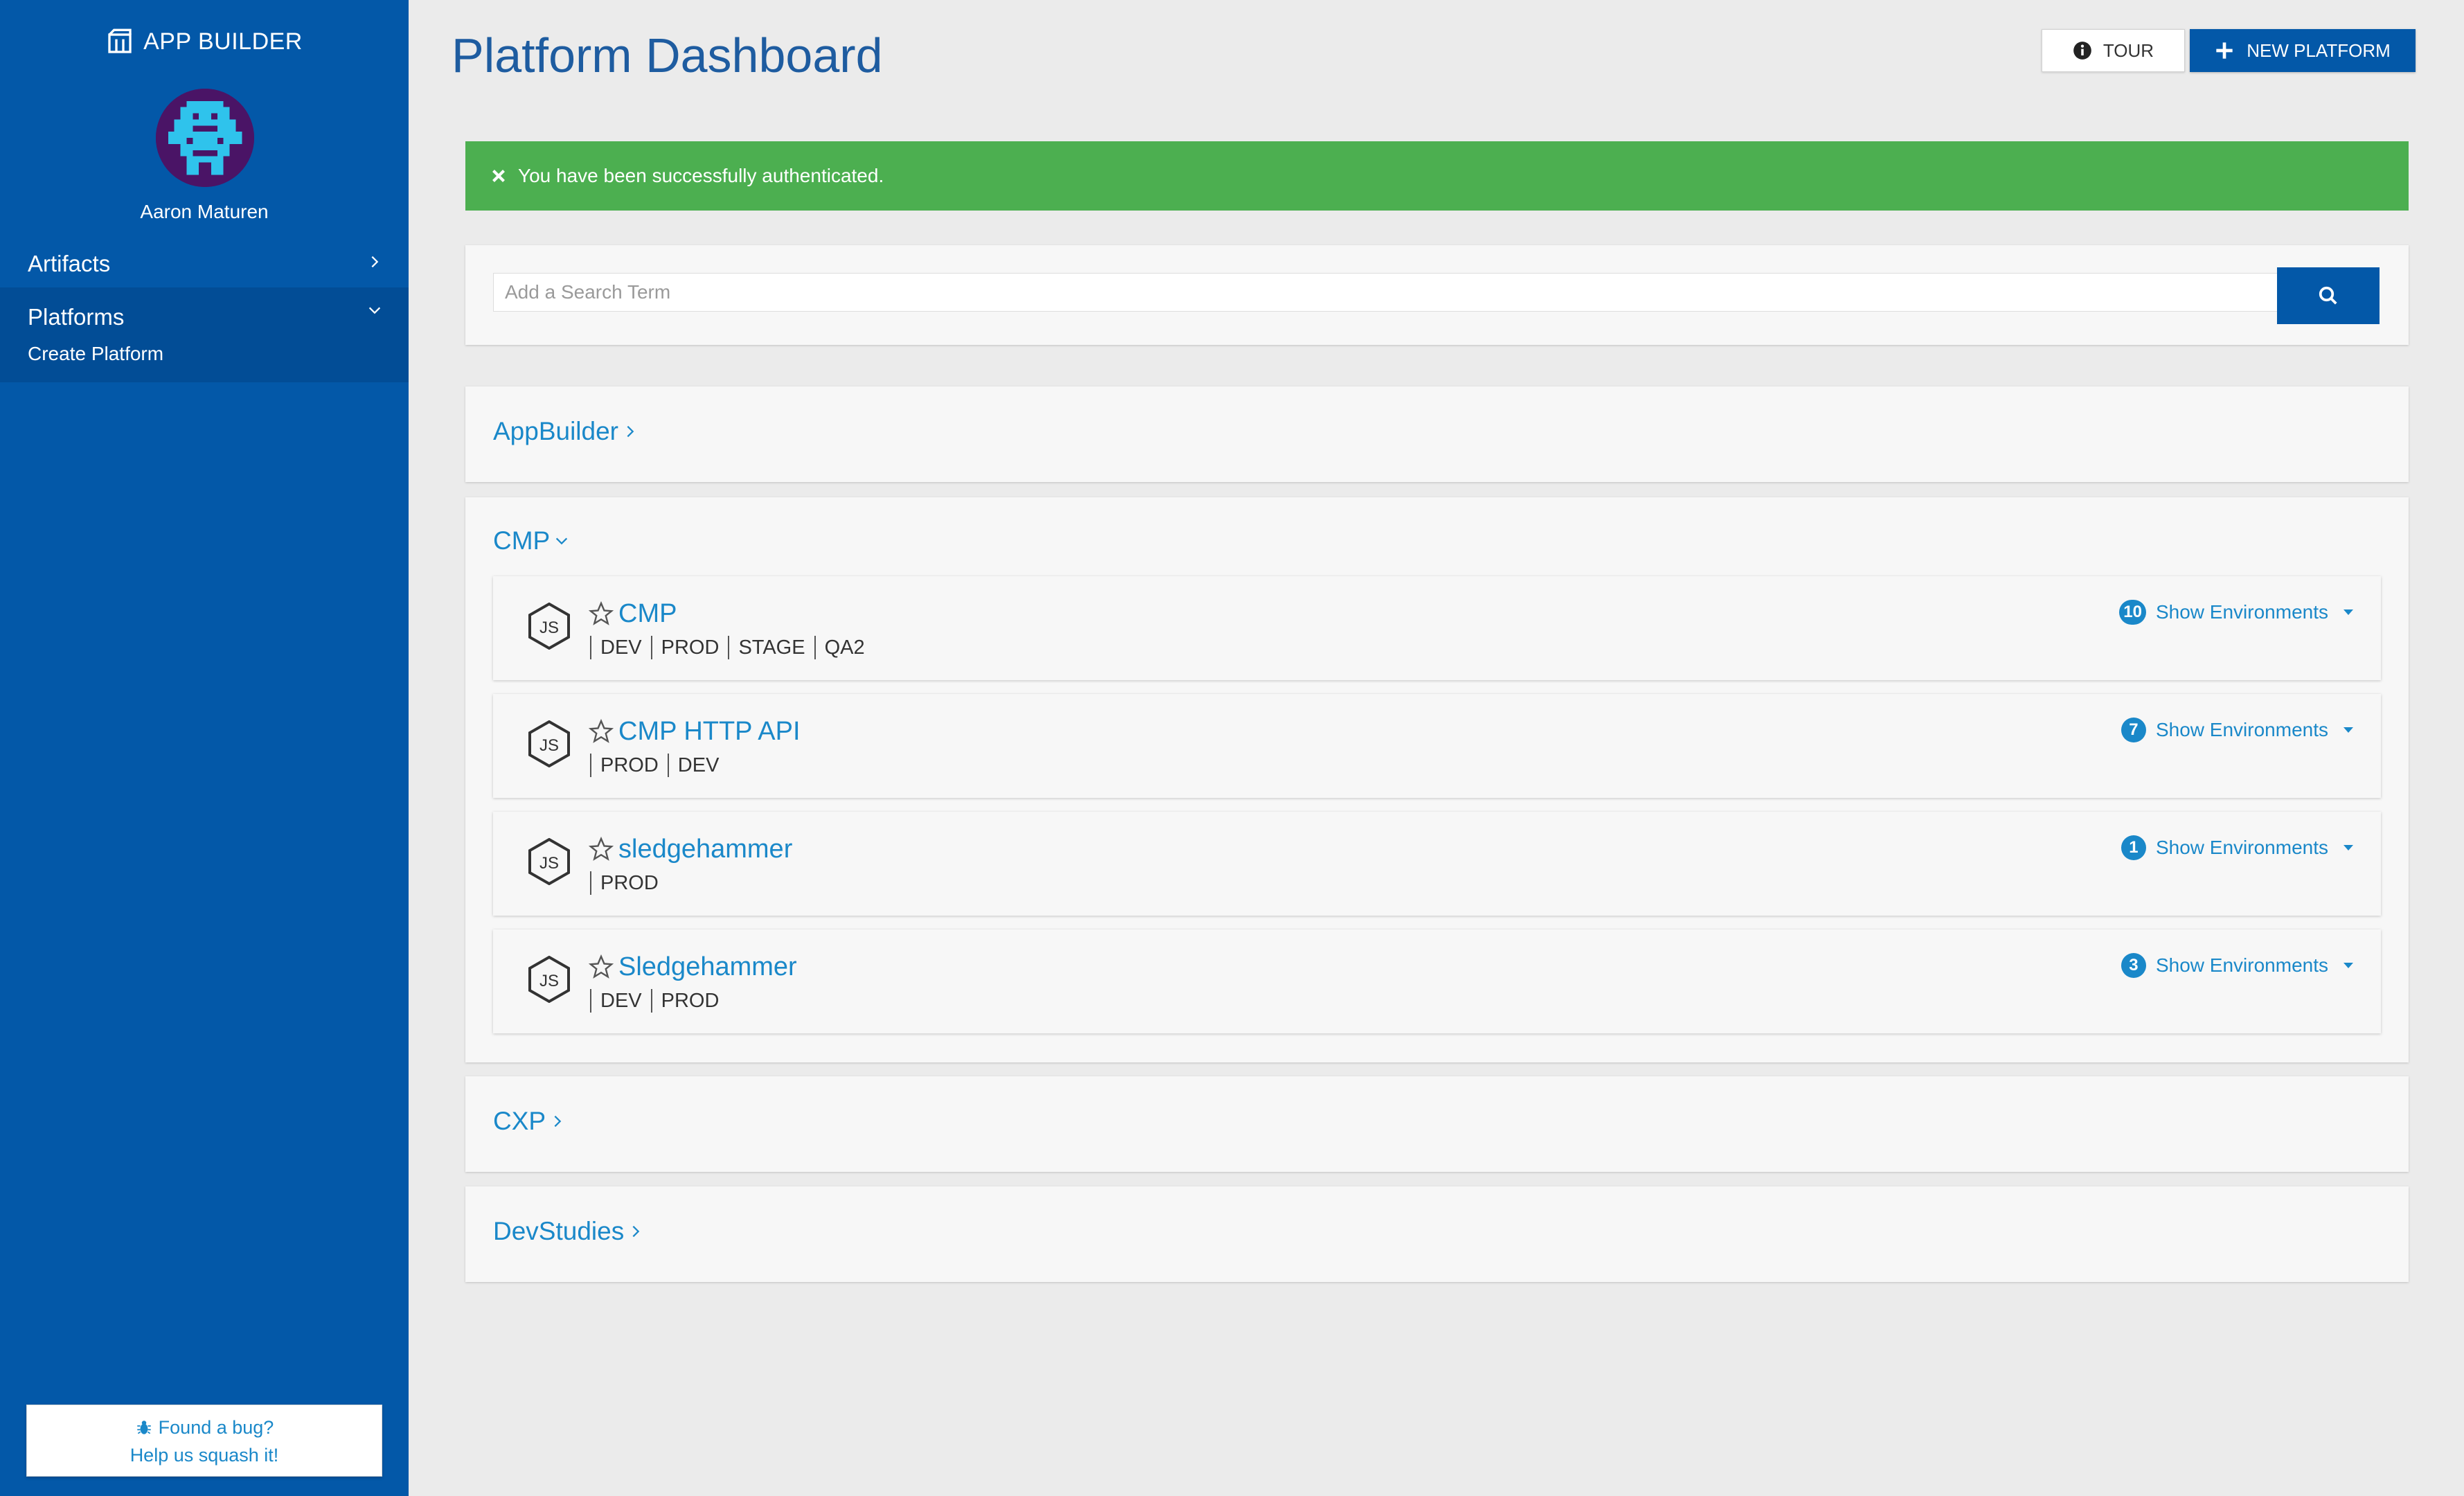 This screenshot has height=1496, width=2464. I want to click on brand: APP BUILDER, so click(204, 41).